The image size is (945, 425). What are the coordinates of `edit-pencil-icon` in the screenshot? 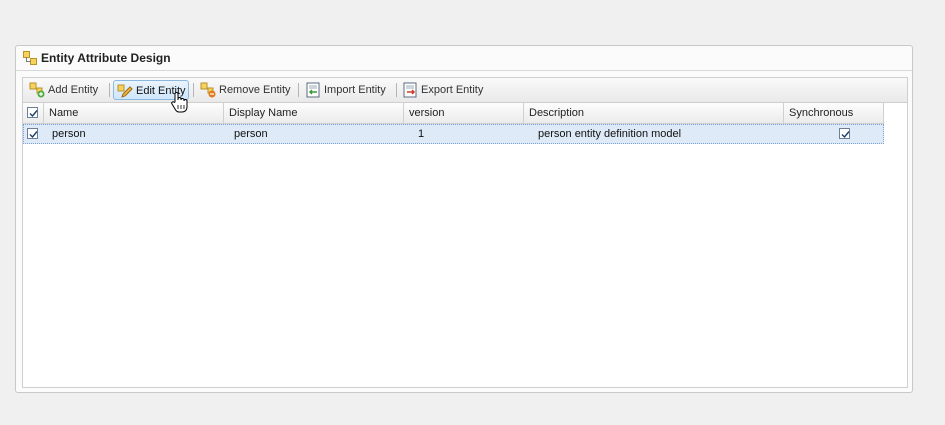 It's located at (125, 91).